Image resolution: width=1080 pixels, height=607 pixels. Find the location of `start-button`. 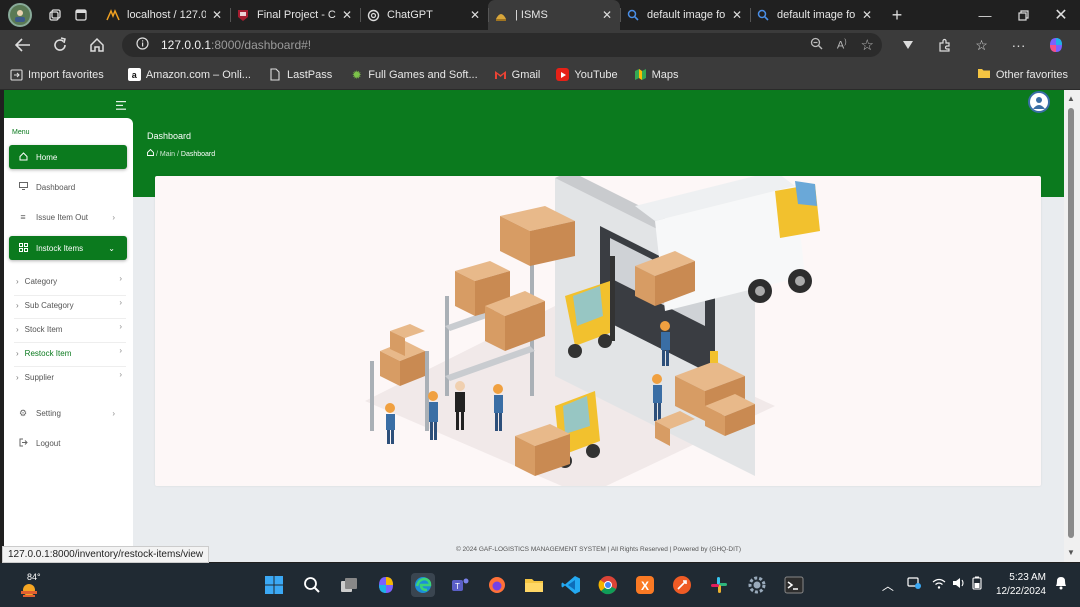

start-button is located at coordinates (274, 585).